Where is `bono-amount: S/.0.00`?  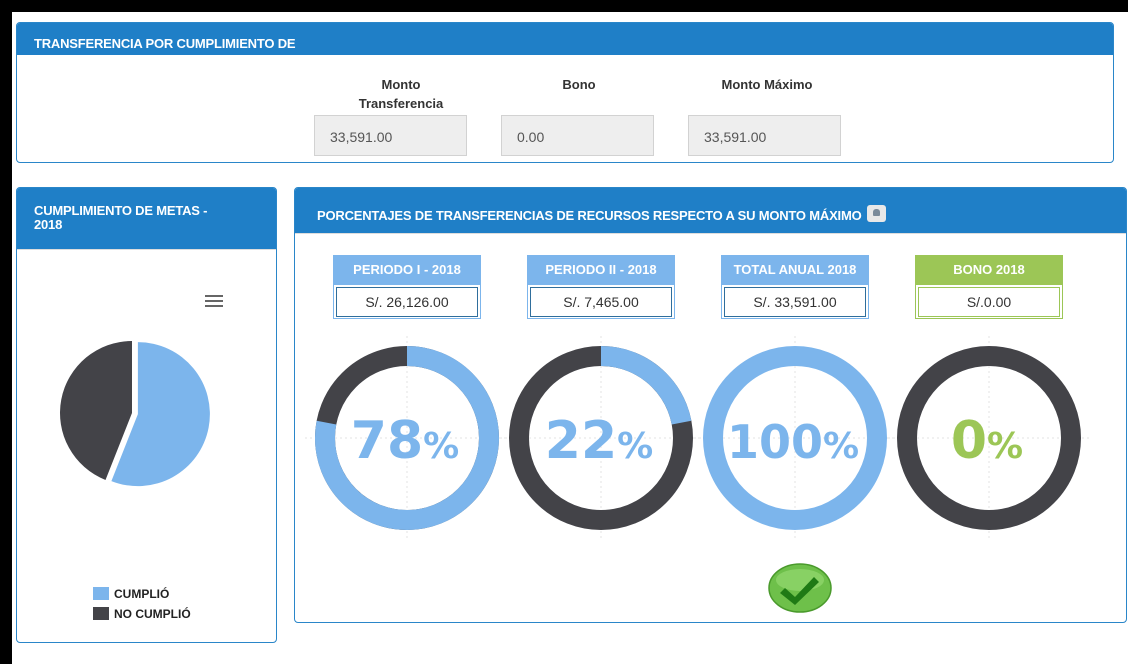
bono-amount: S/.0.00 is located at coordinates (989, 302).